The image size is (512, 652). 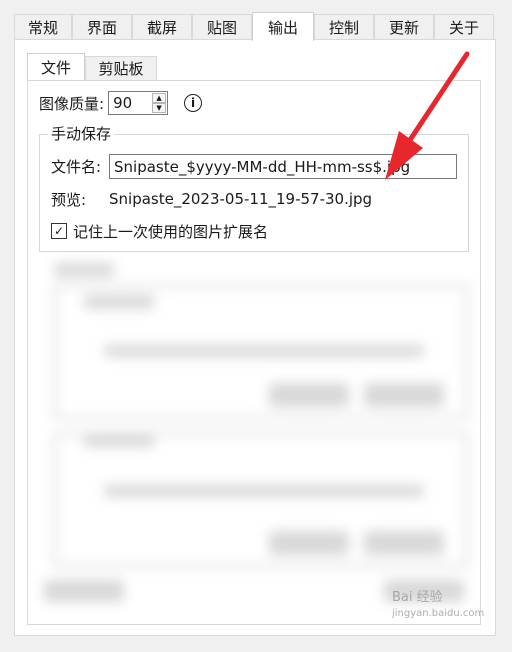 I want to click on quality-row: 图像质量: 90 ▲ ▼ i, so click(x=121, y=103).